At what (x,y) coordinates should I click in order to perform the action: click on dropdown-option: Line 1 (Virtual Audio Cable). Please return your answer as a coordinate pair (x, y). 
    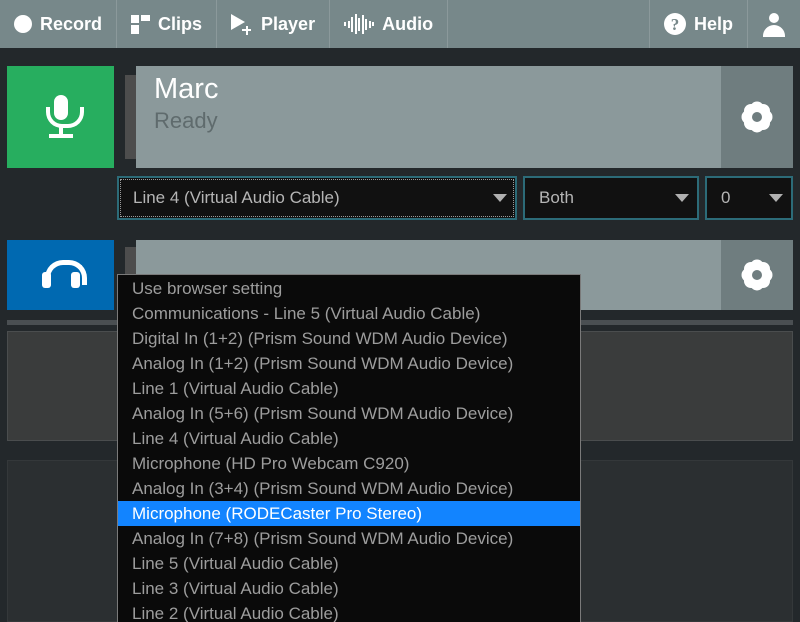
    Looking at the image, I should click on (349, 388).